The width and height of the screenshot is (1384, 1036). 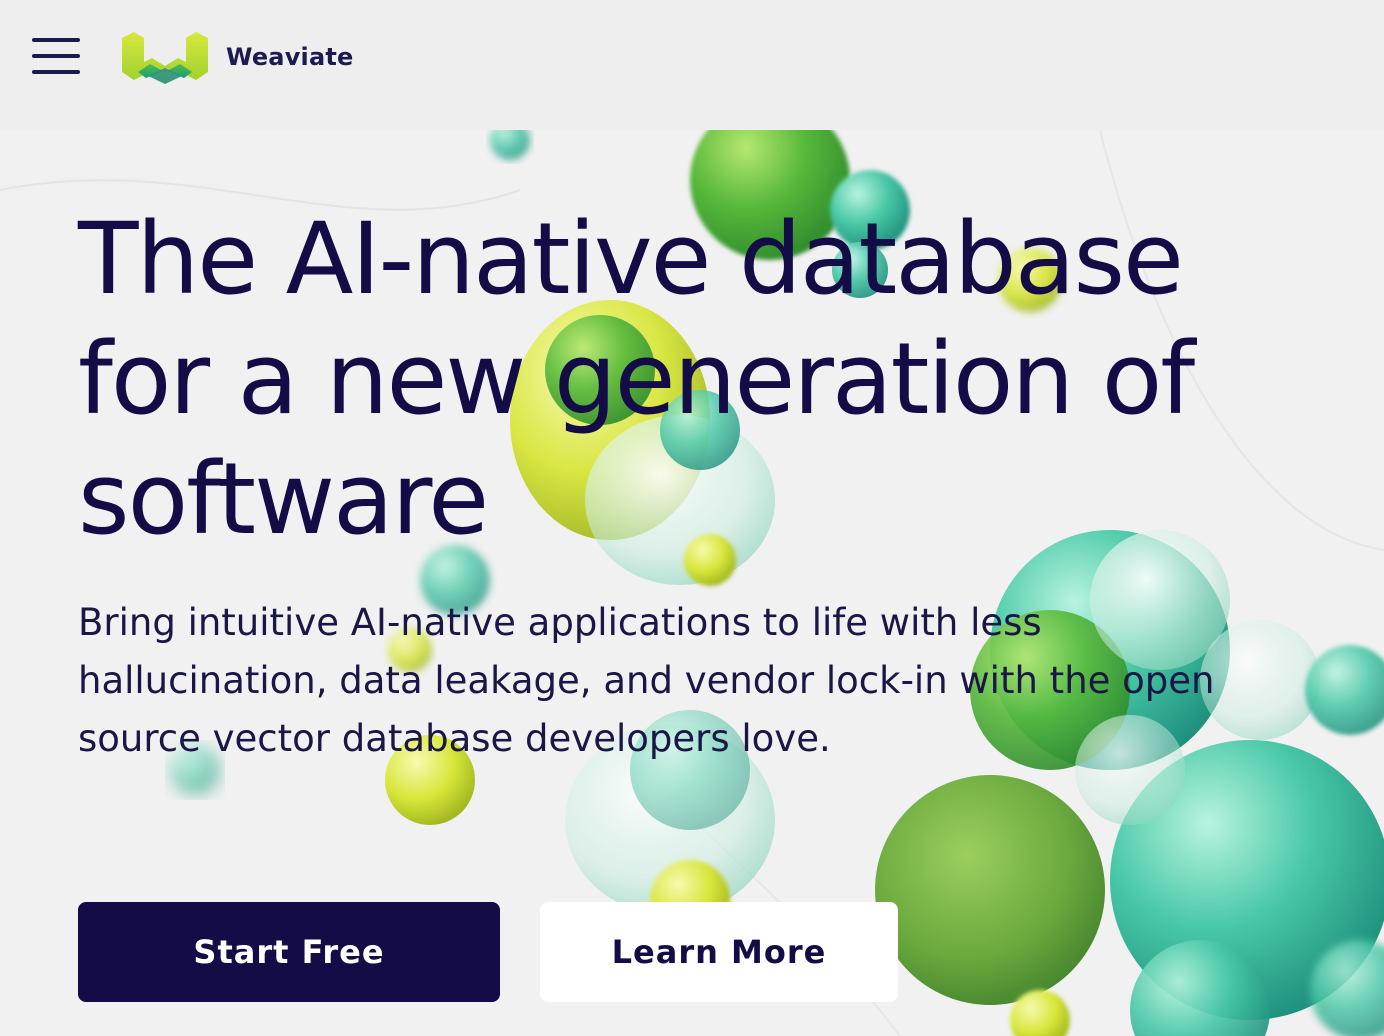 What do you see at coordinates (290, 57) in the screenshot?
I see `brand-name: Weaviate` at bounding box center [290, 57].